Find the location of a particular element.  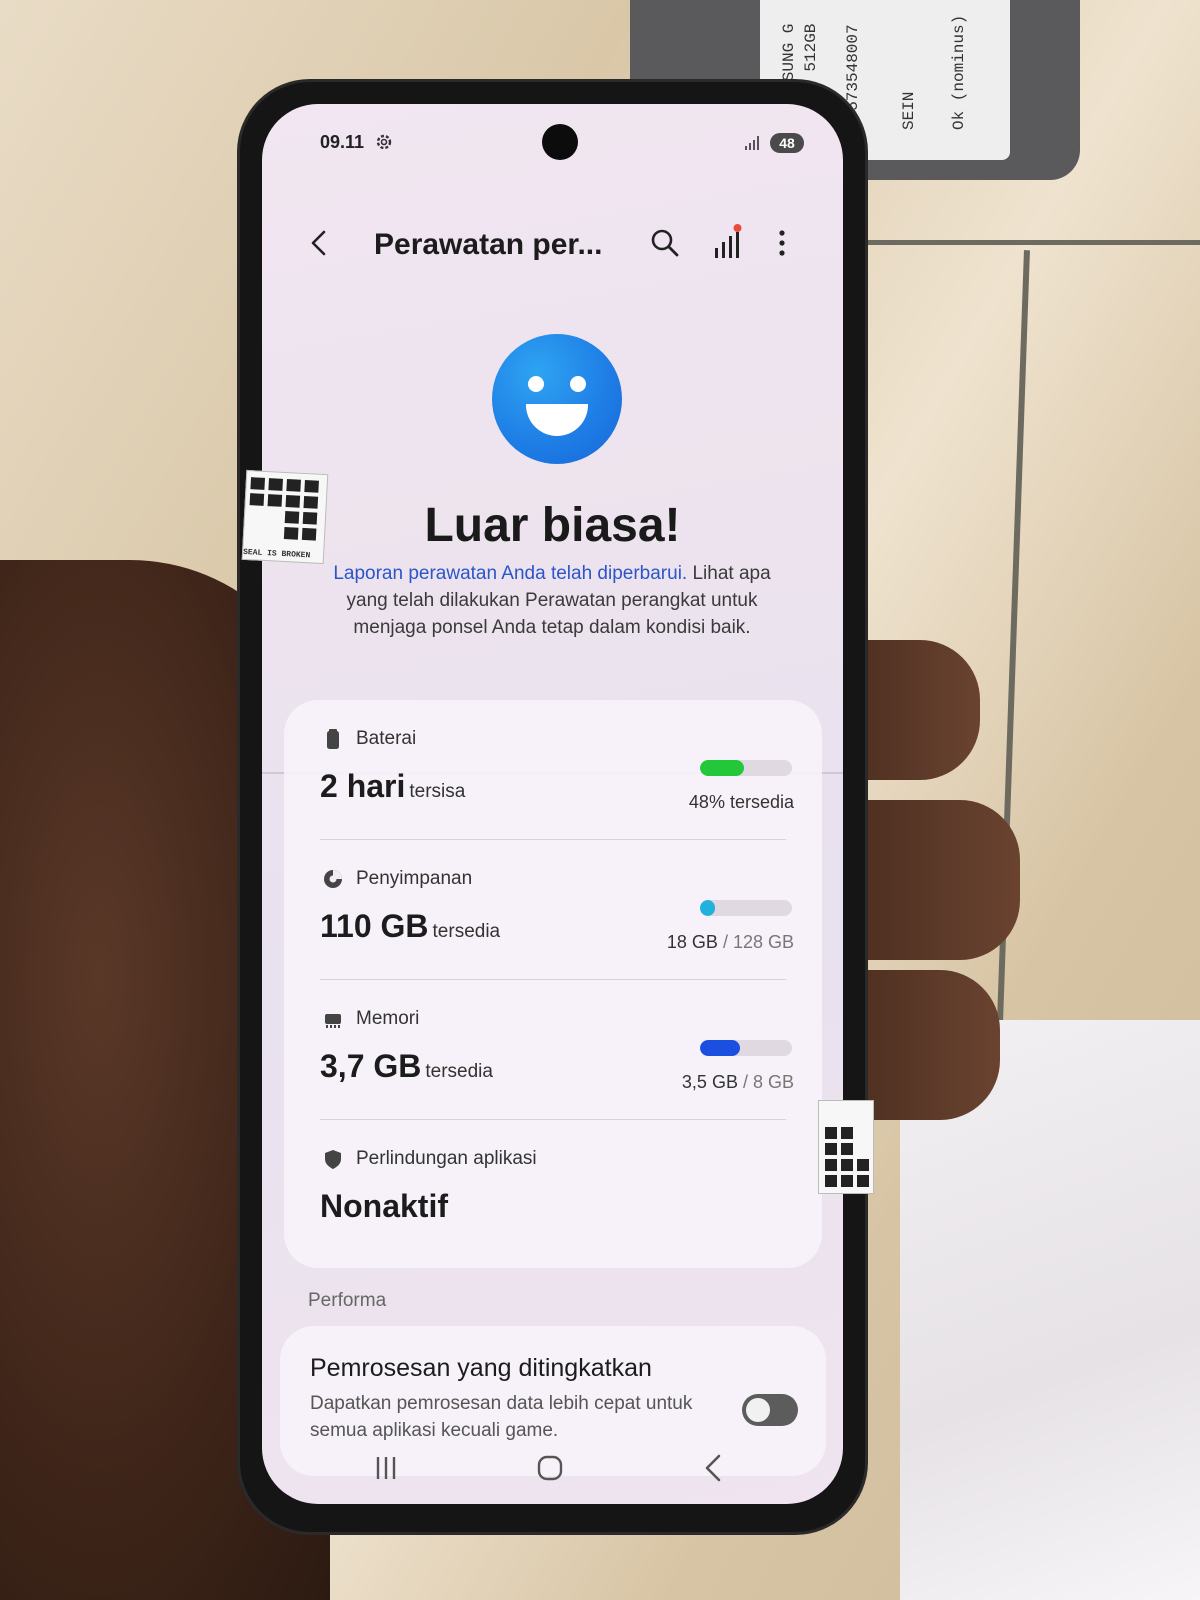

memory-total: / 8 GB is located at coordinates (768, 1082).